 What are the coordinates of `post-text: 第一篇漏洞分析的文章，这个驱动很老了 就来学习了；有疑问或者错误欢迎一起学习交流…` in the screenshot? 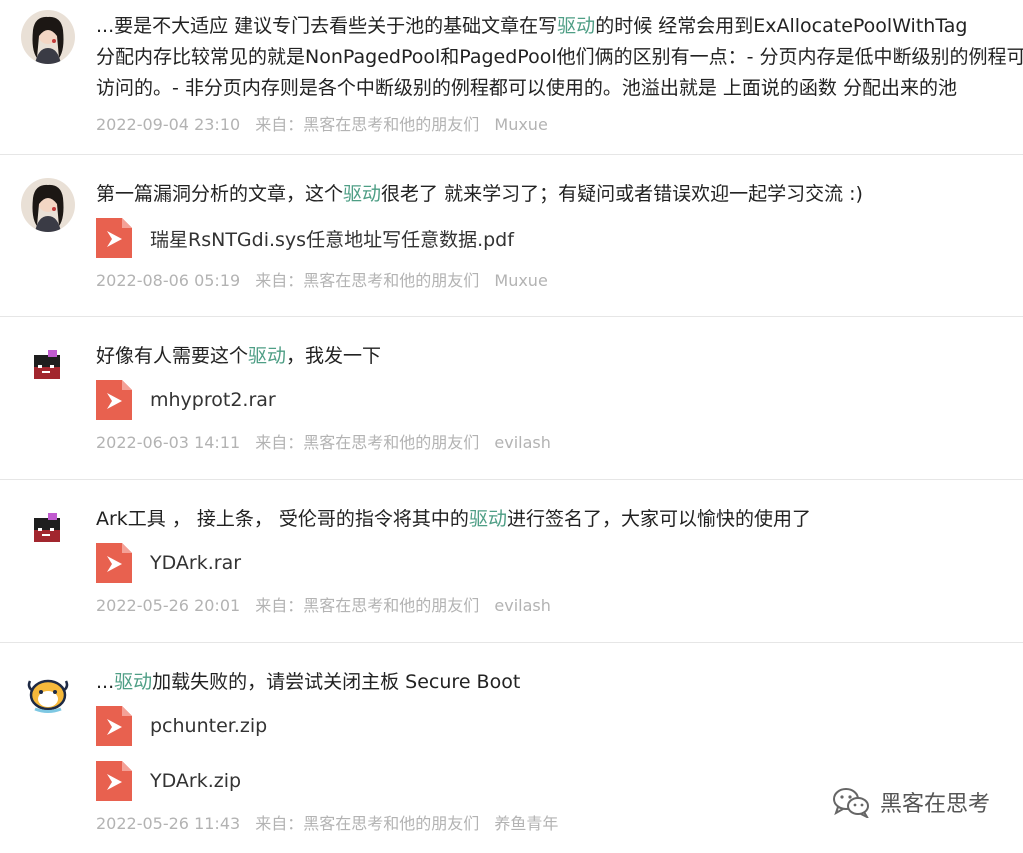 It's located at (479, 194).